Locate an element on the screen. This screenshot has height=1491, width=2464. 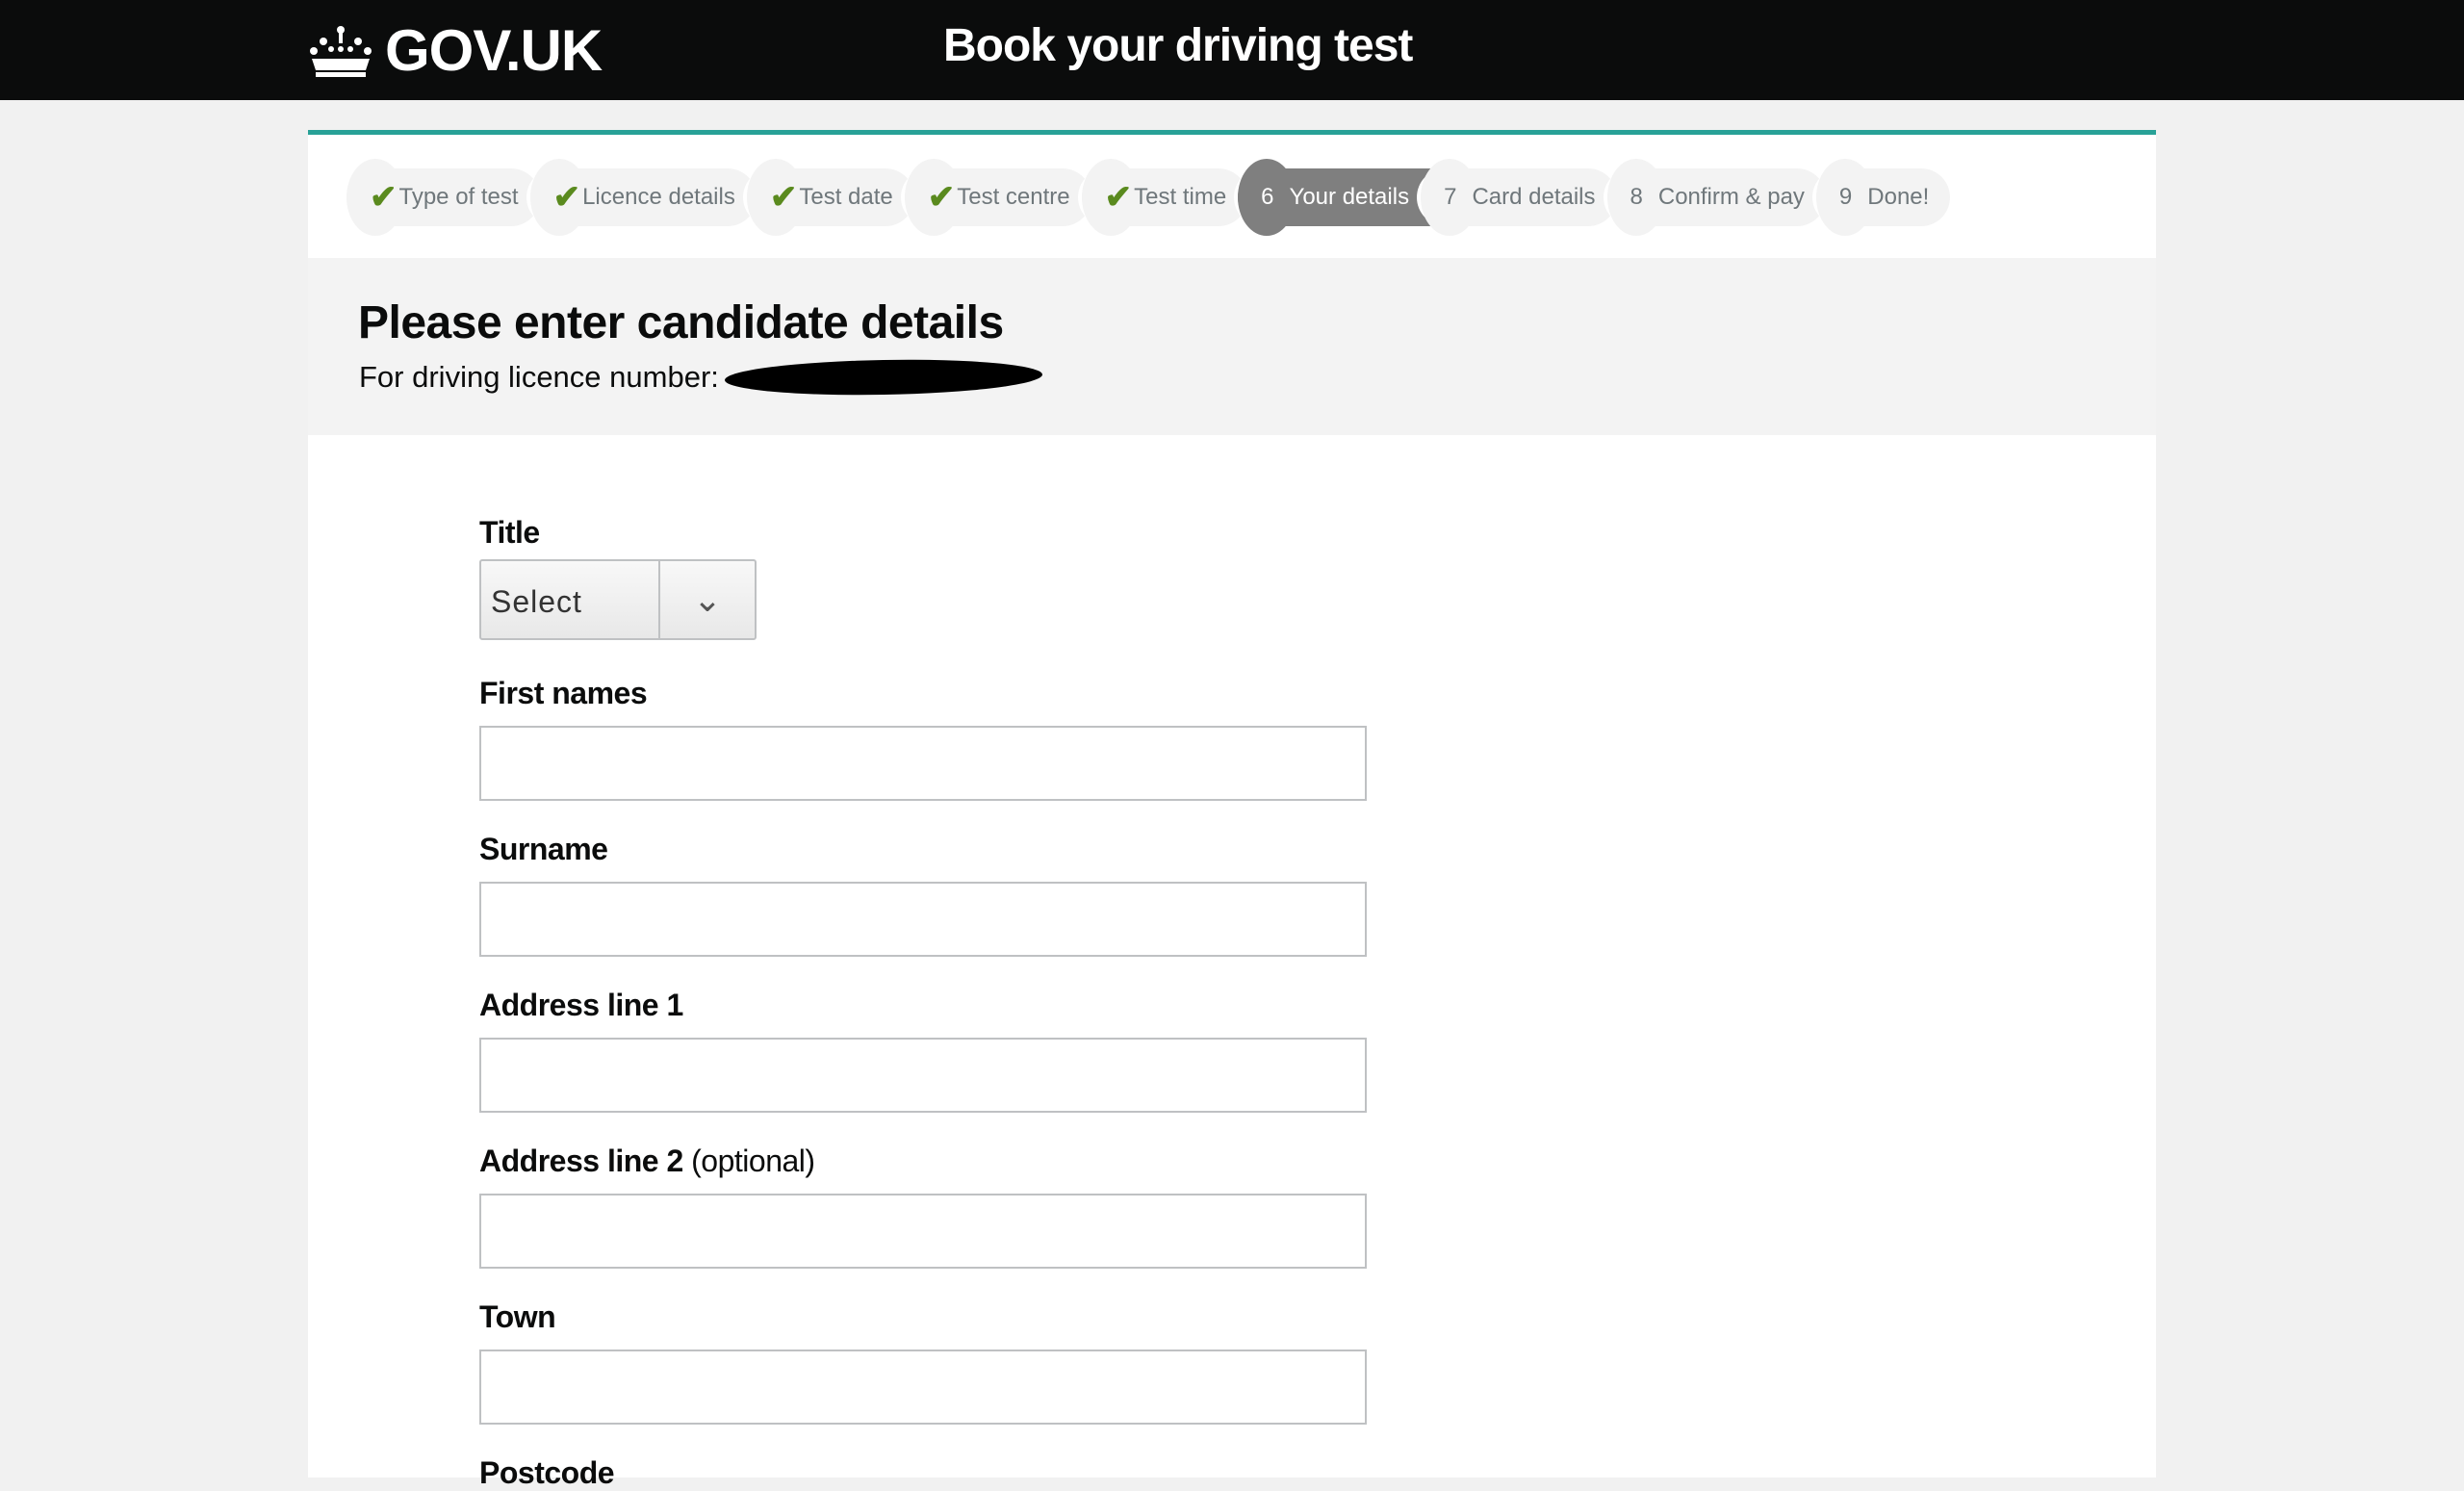
step-licence-details: ✔ Licence details is located at coordinates (643, 197).